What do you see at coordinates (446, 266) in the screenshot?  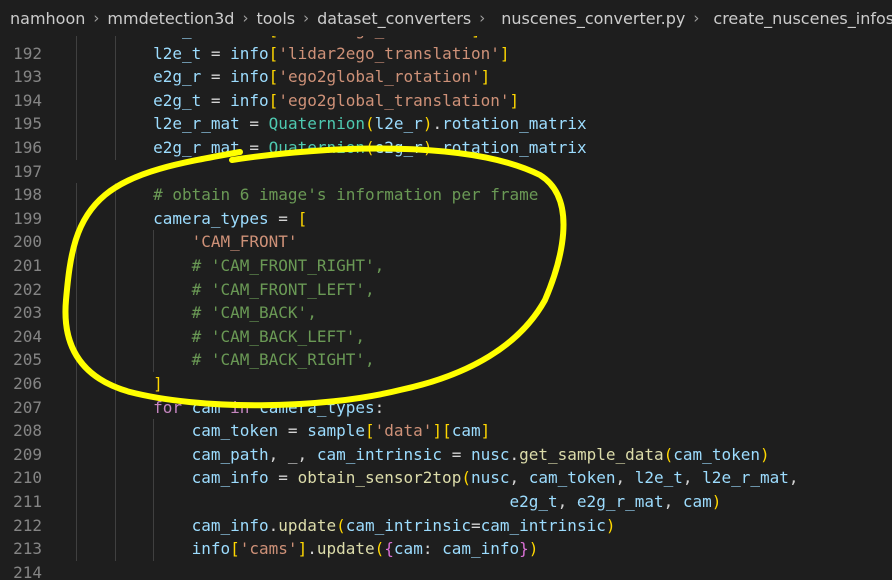 I see `code-line: 201 # 'CAM_FRONT_RIGHT',` at bounding box center [446, 266].